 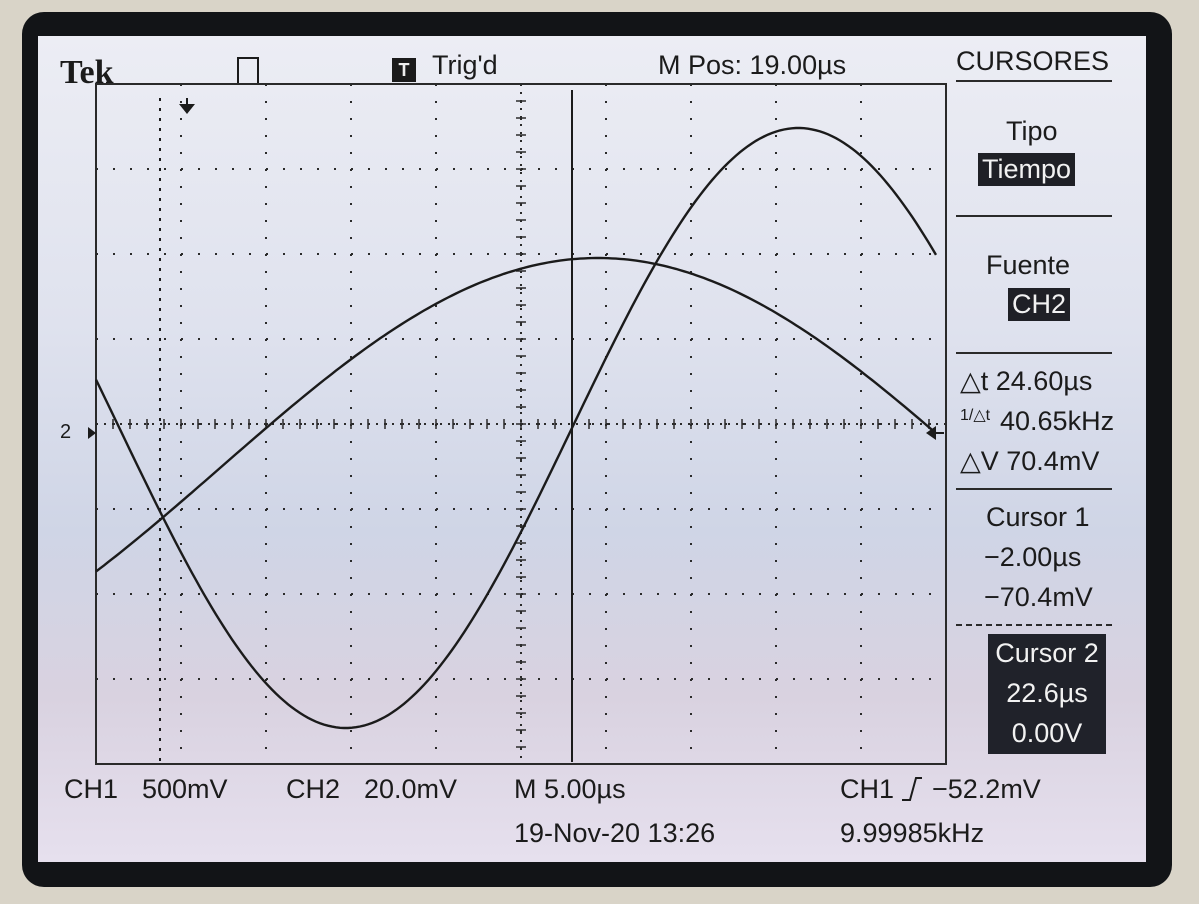 I want to click on cursor-1-voltage: −70.4mV, so click(x=1038, y=597).